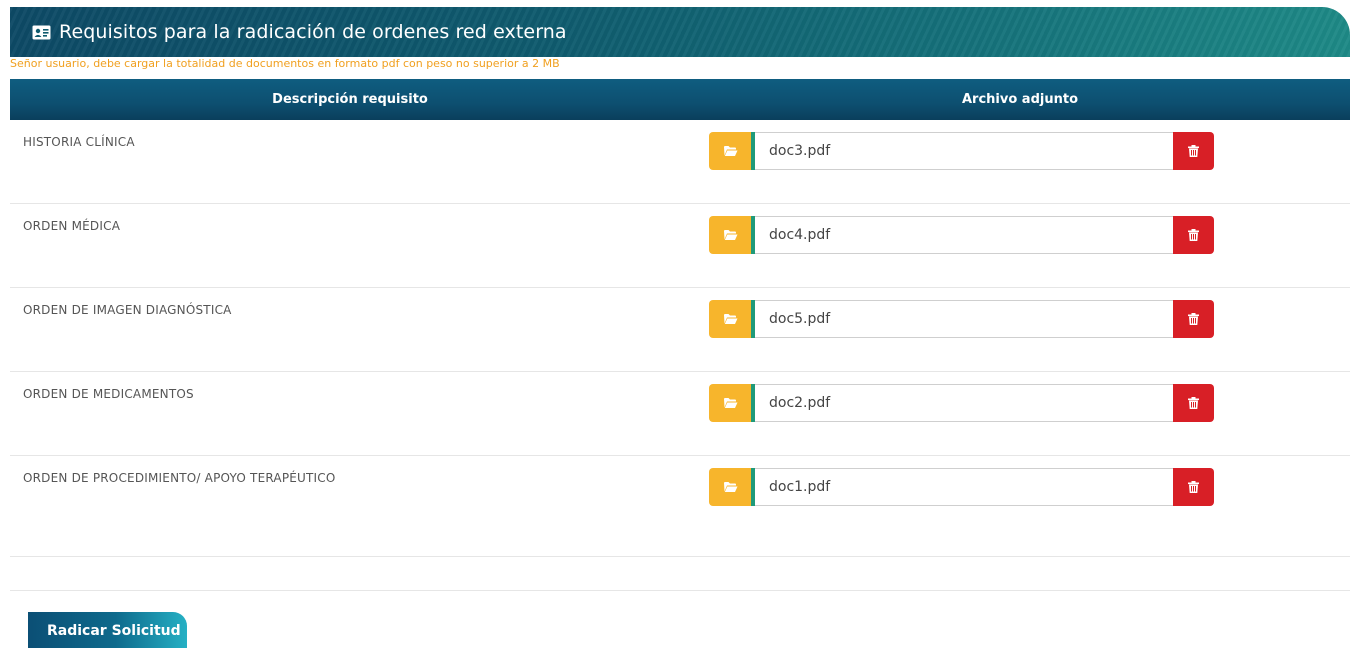 This screenshot has height=648, width=1350. Describe the element at coordinates (680, 414) in the screenshot. I see `table-row: ORDEN DE MEDICAMENTOS doc2.pdf` at that location.